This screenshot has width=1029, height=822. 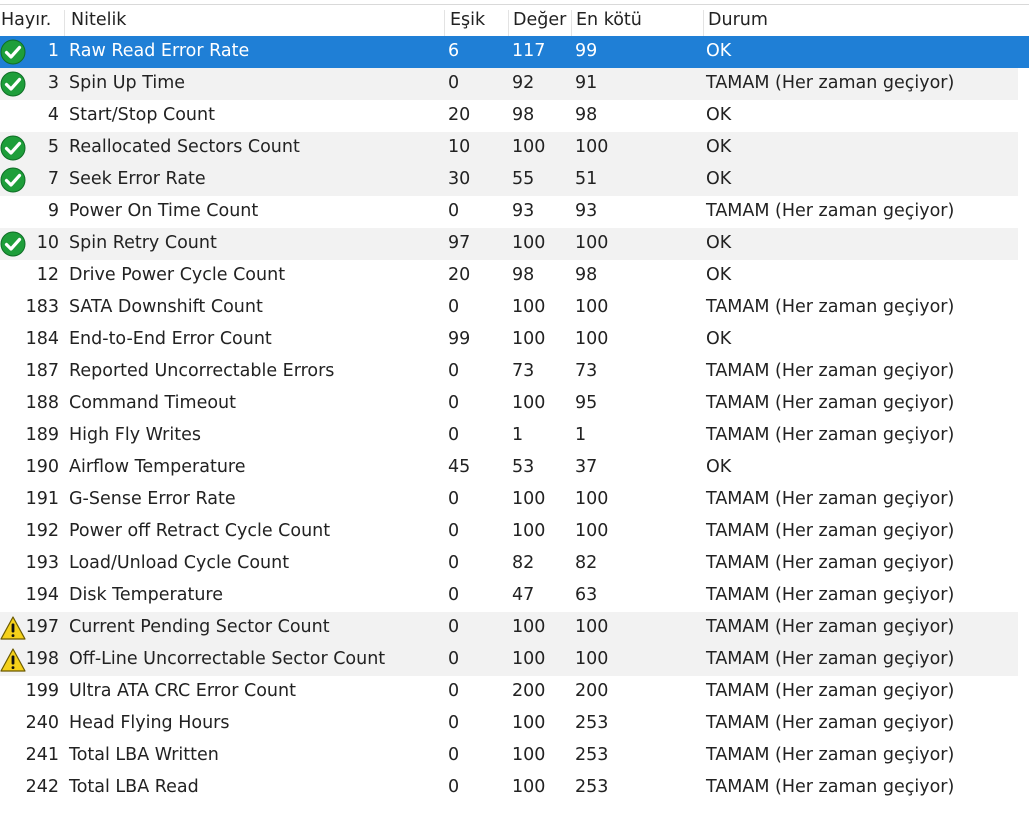 I want to click on table-row: 12 Drive Power Cycle Count 20 98 98 OK, so click(x=514, y=276).